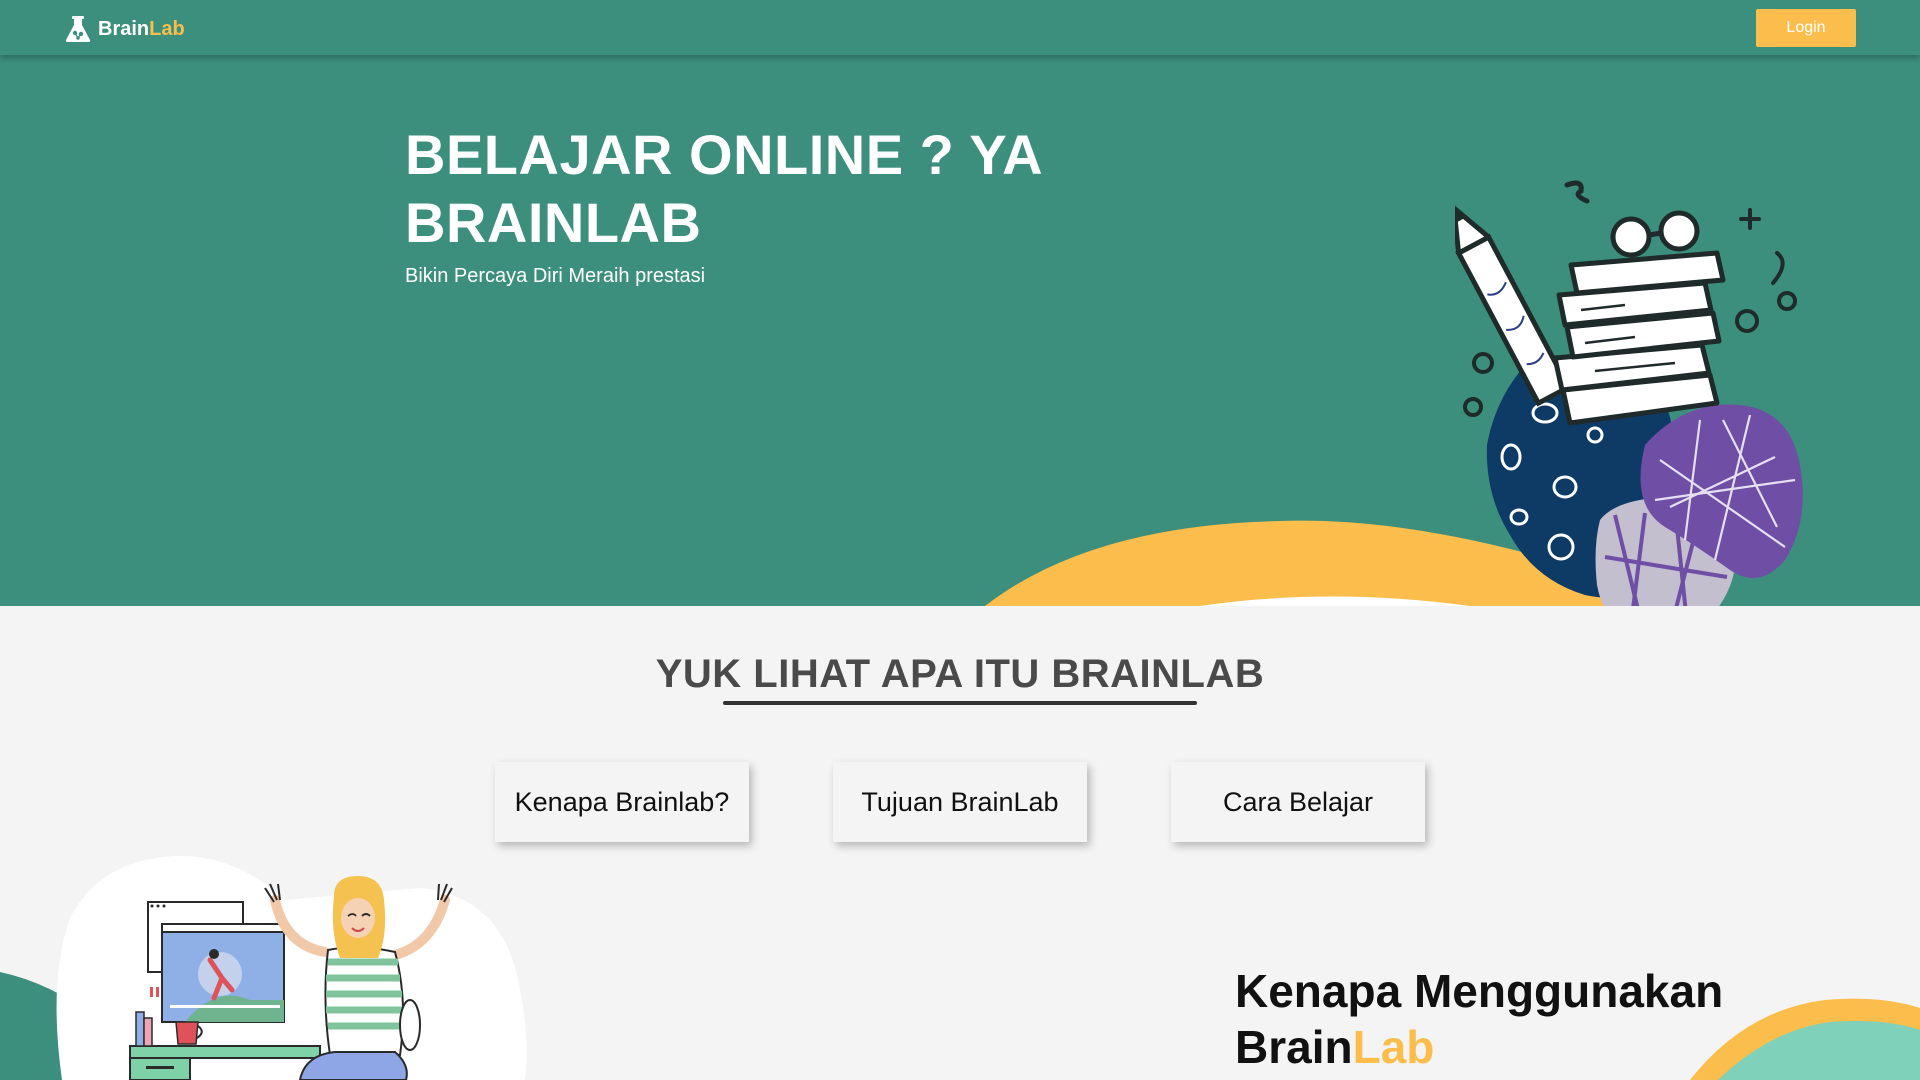 The height and width of the screenshot is (1080, 1920). Describe the element at coordinates (960, 802) in the screenshot. I see `tab-tujuan-brainlab: Tujuan BrainLab` at that location.